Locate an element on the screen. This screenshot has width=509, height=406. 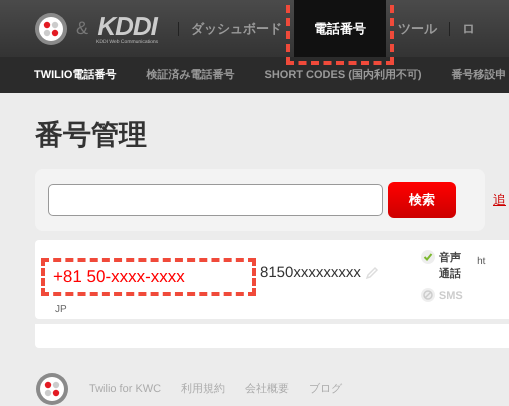
friendly-name: 8150xxxxxxxxx is located at coordinates (310, 273).